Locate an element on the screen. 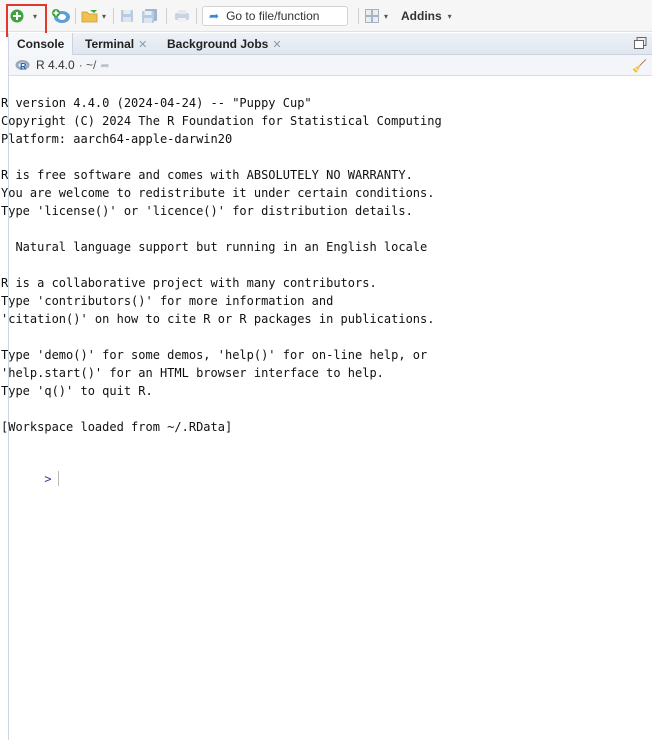 The image size is (652, 740). svg-text: R is located at coordinates (23, 67).